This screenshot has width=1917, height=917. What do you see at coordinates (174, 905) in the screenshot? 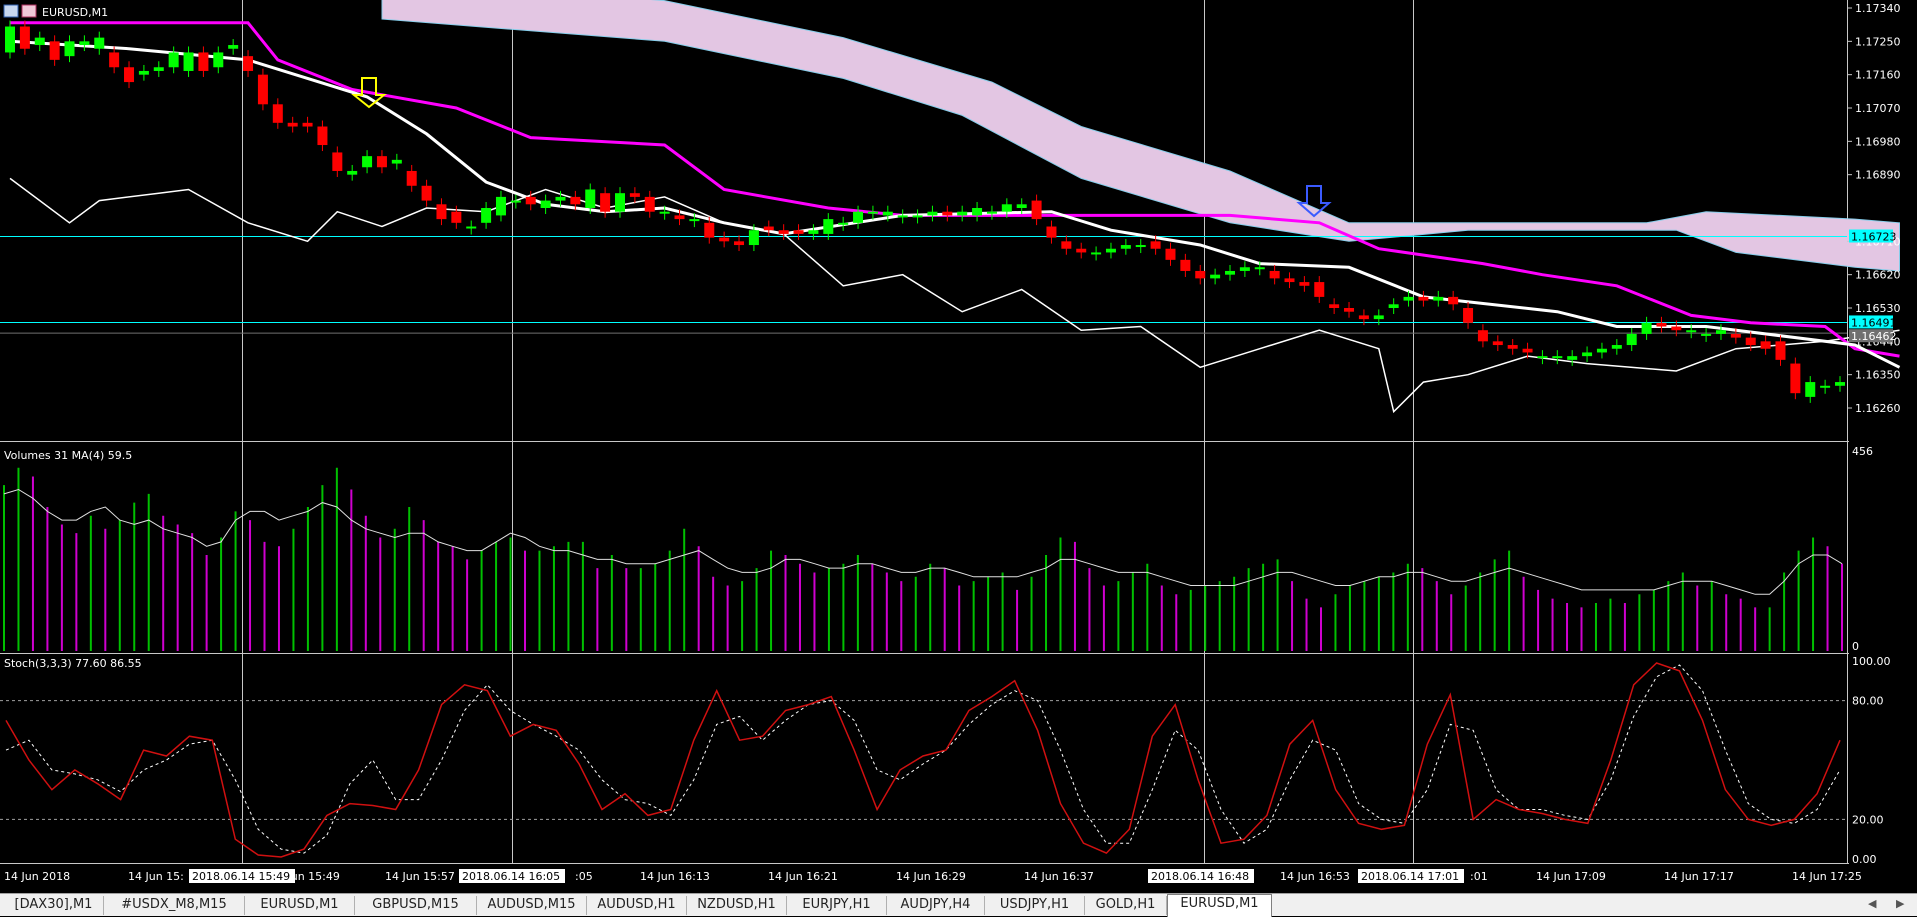
I see `tab-usdx-m8-m15: #USDX_M8,M15` at bounding box center [174, 905].